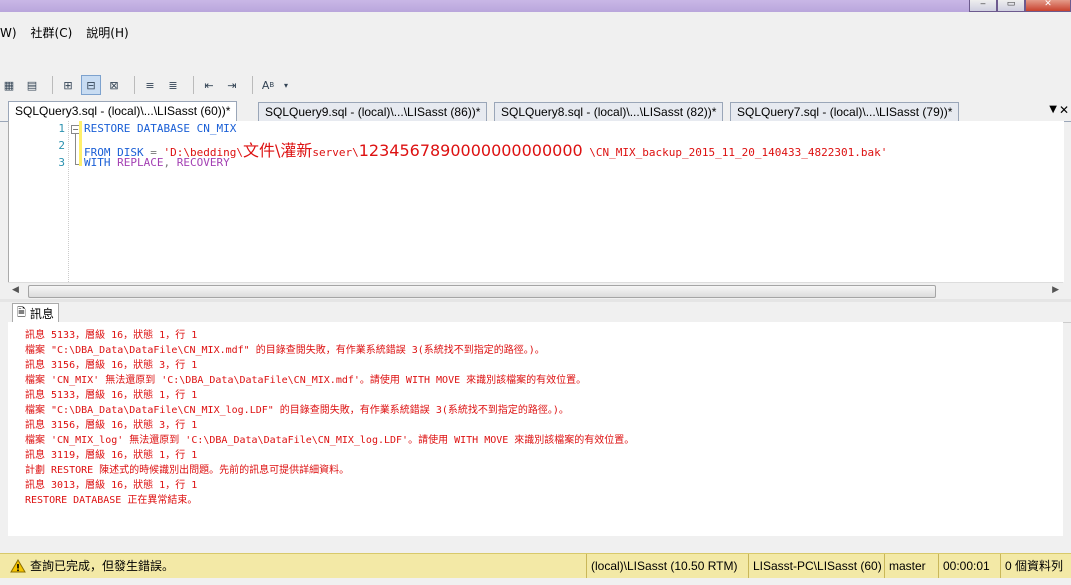 The image size is (1071, 585). I want to click on string-literal-part: 文件\灌新, so click(277, 150).